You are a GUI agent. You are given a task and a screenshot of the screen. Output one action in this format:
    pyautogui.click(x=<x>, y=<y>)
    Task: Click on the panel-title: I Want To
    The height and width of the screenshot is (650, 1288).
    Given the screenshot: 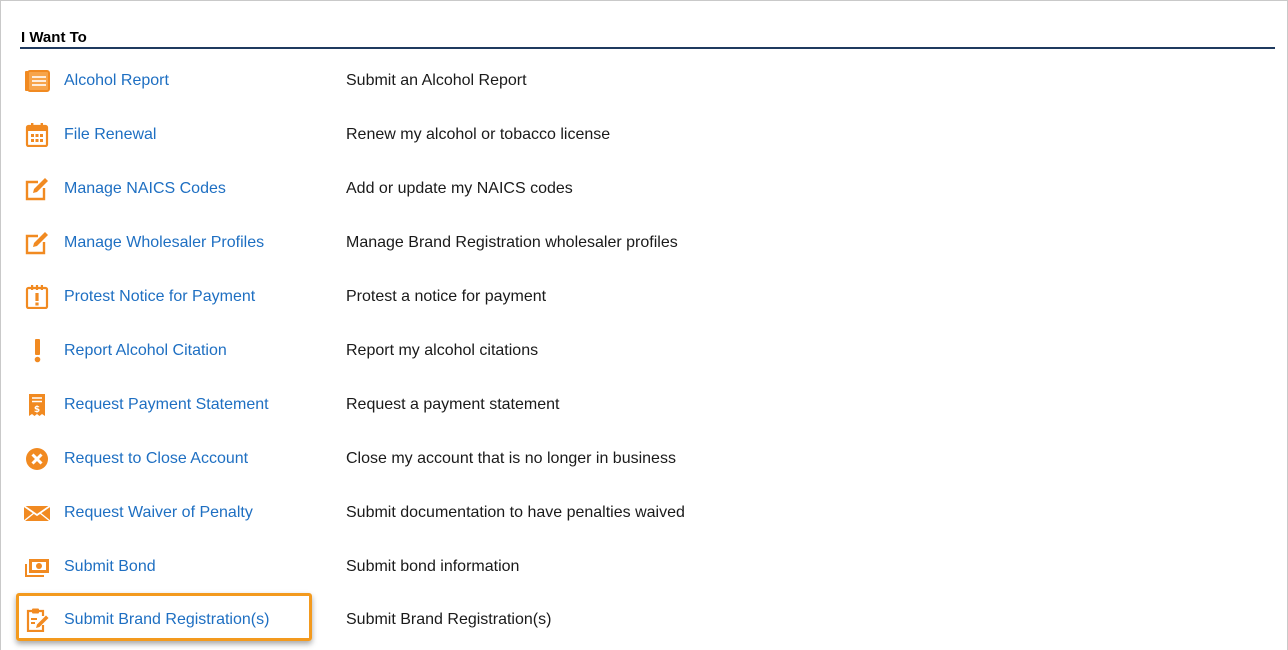 What is the action you would take?
    pyautogui.click(x=54, y=37)
    